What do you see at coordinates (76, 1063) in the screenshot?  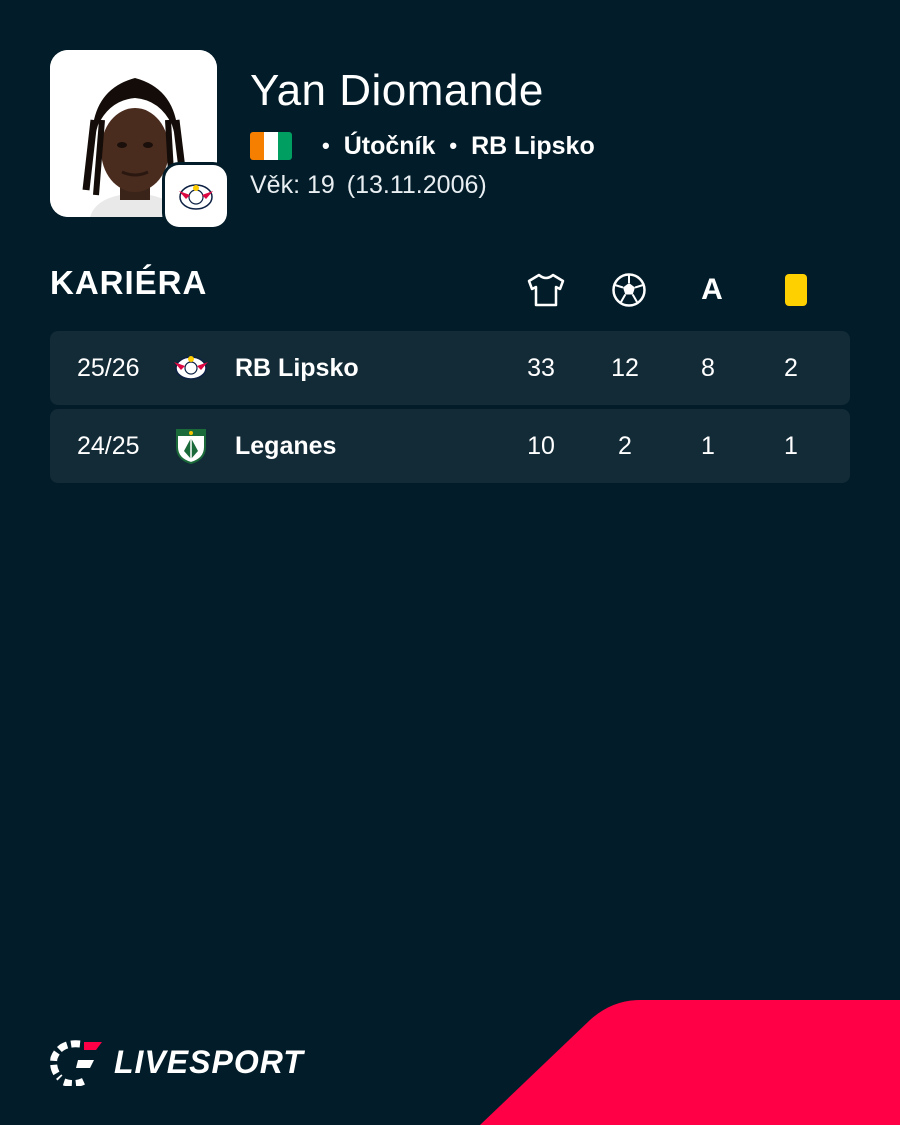 I see `livesport-mark-icon` at bounding box center [76, 1063].